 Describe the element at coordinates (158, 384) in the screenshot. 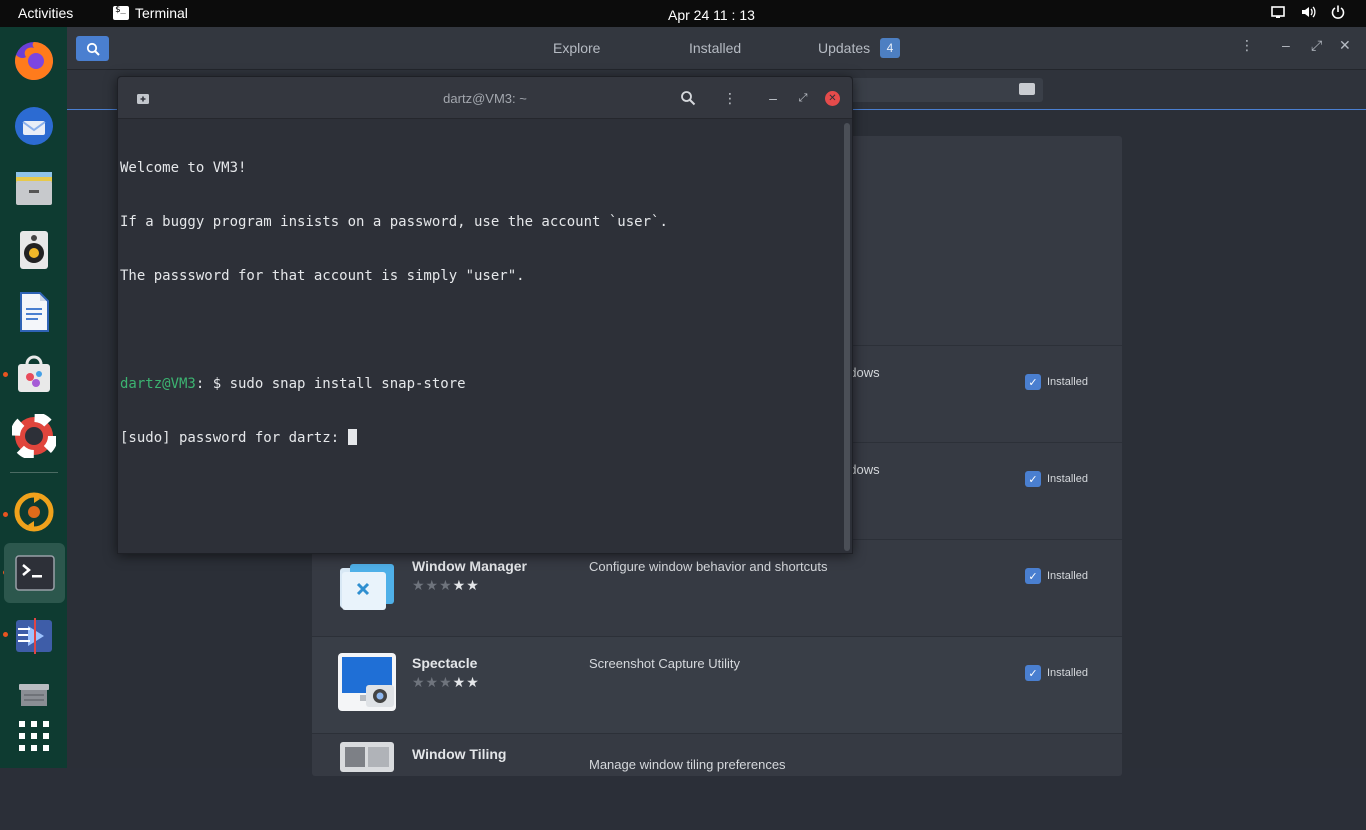

I see `prompt-user: dartz@VM3` at that location.